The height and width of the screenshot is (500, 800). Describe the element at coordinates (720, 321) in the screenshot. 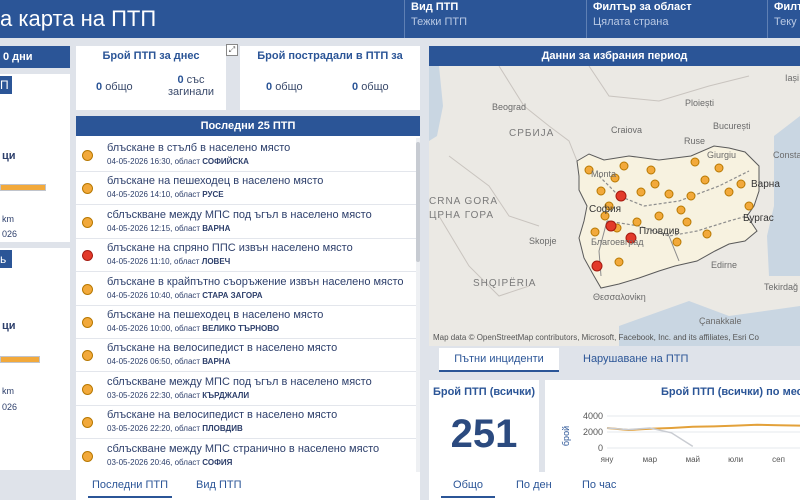

I see `map-label: Çanakkale` at that location.